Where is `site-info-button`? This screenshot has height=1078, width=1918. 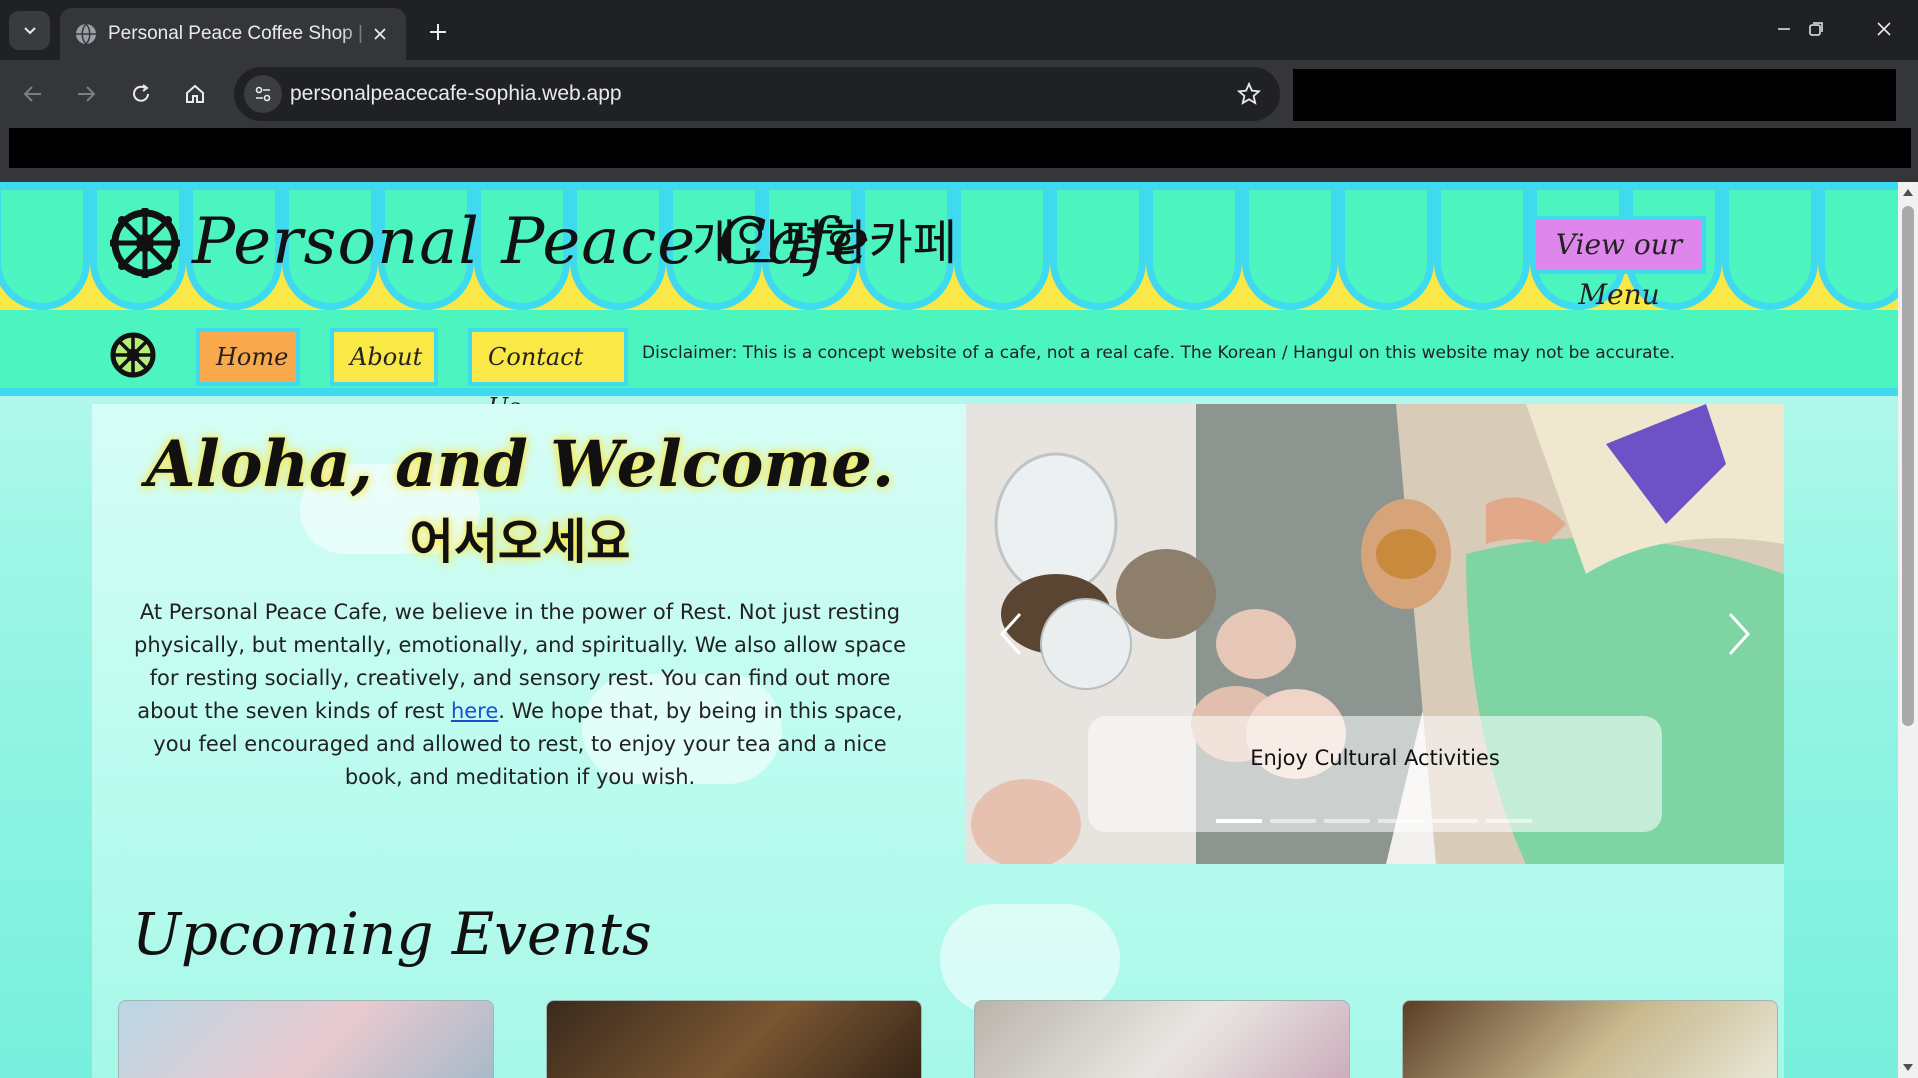
site-info-button is located at coordinates (263, 94).